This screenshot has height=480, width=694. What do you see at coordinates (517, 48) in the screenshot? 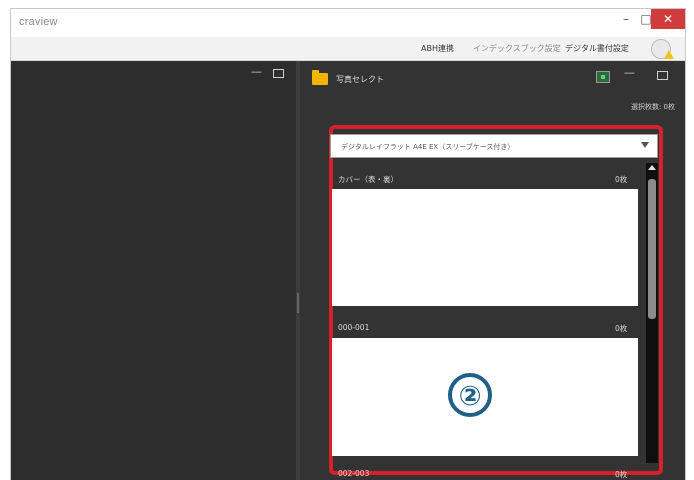
I see `menu-index-book-settings: インデックスブック設定` at bounding box center [517, 48].